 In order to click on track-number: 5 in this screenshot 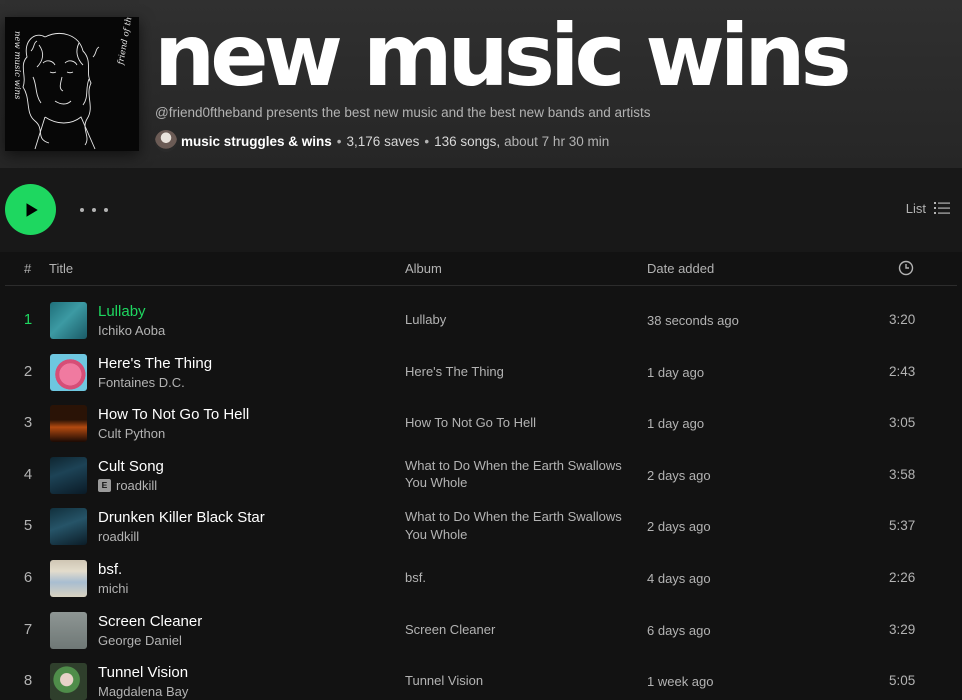, I will do `click(28, 526)`.